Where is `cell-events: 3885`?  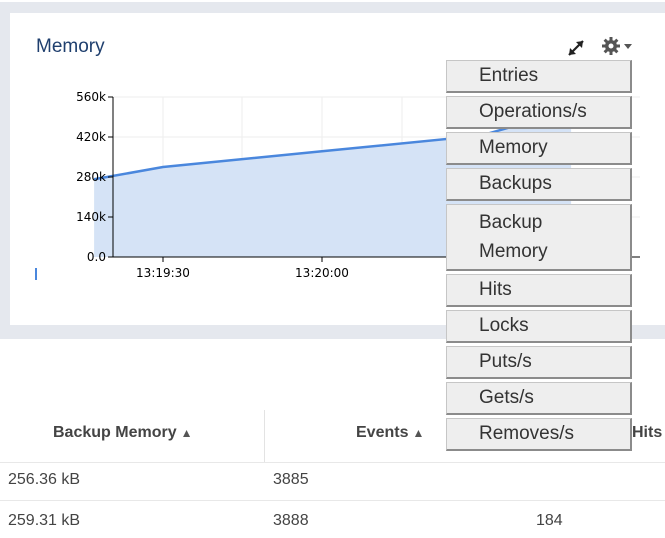 cell-events: 3885 is located at coordinates (291, 479).